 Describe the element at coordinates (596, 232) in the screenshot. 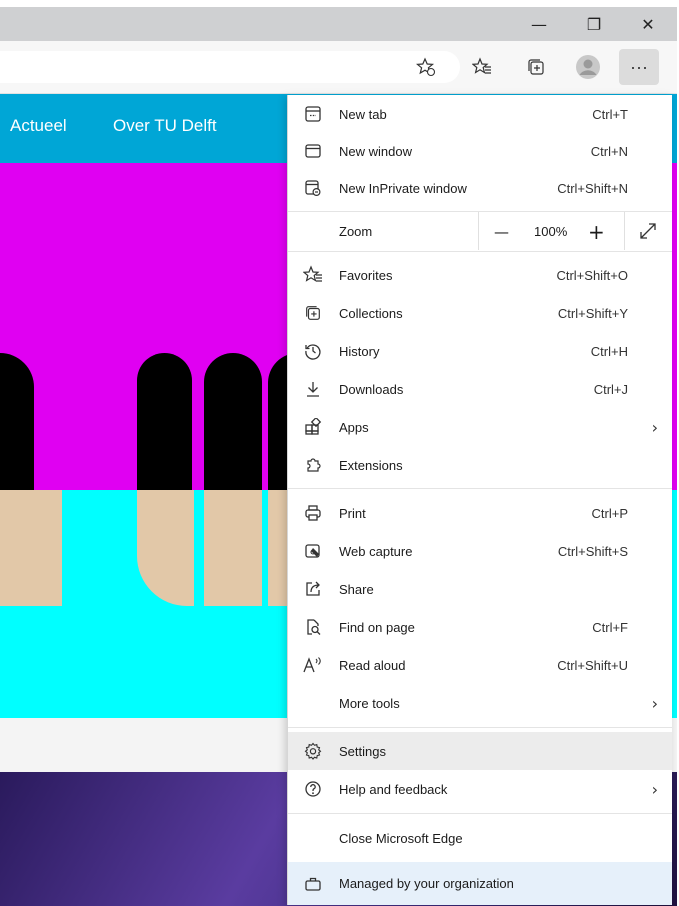

I see `zoom-in-button: +` at that location.